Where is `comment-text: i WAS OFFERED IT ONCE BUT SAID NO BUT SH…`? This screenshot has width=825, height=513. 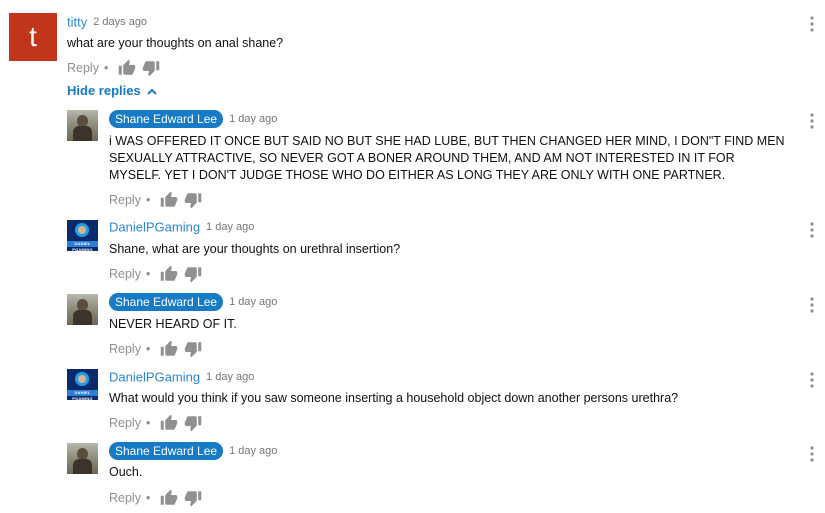
comment-text: i WAS OFFERED IT ONCE BUT SAID NO BUT SH… is located at coordinates (447, 158).